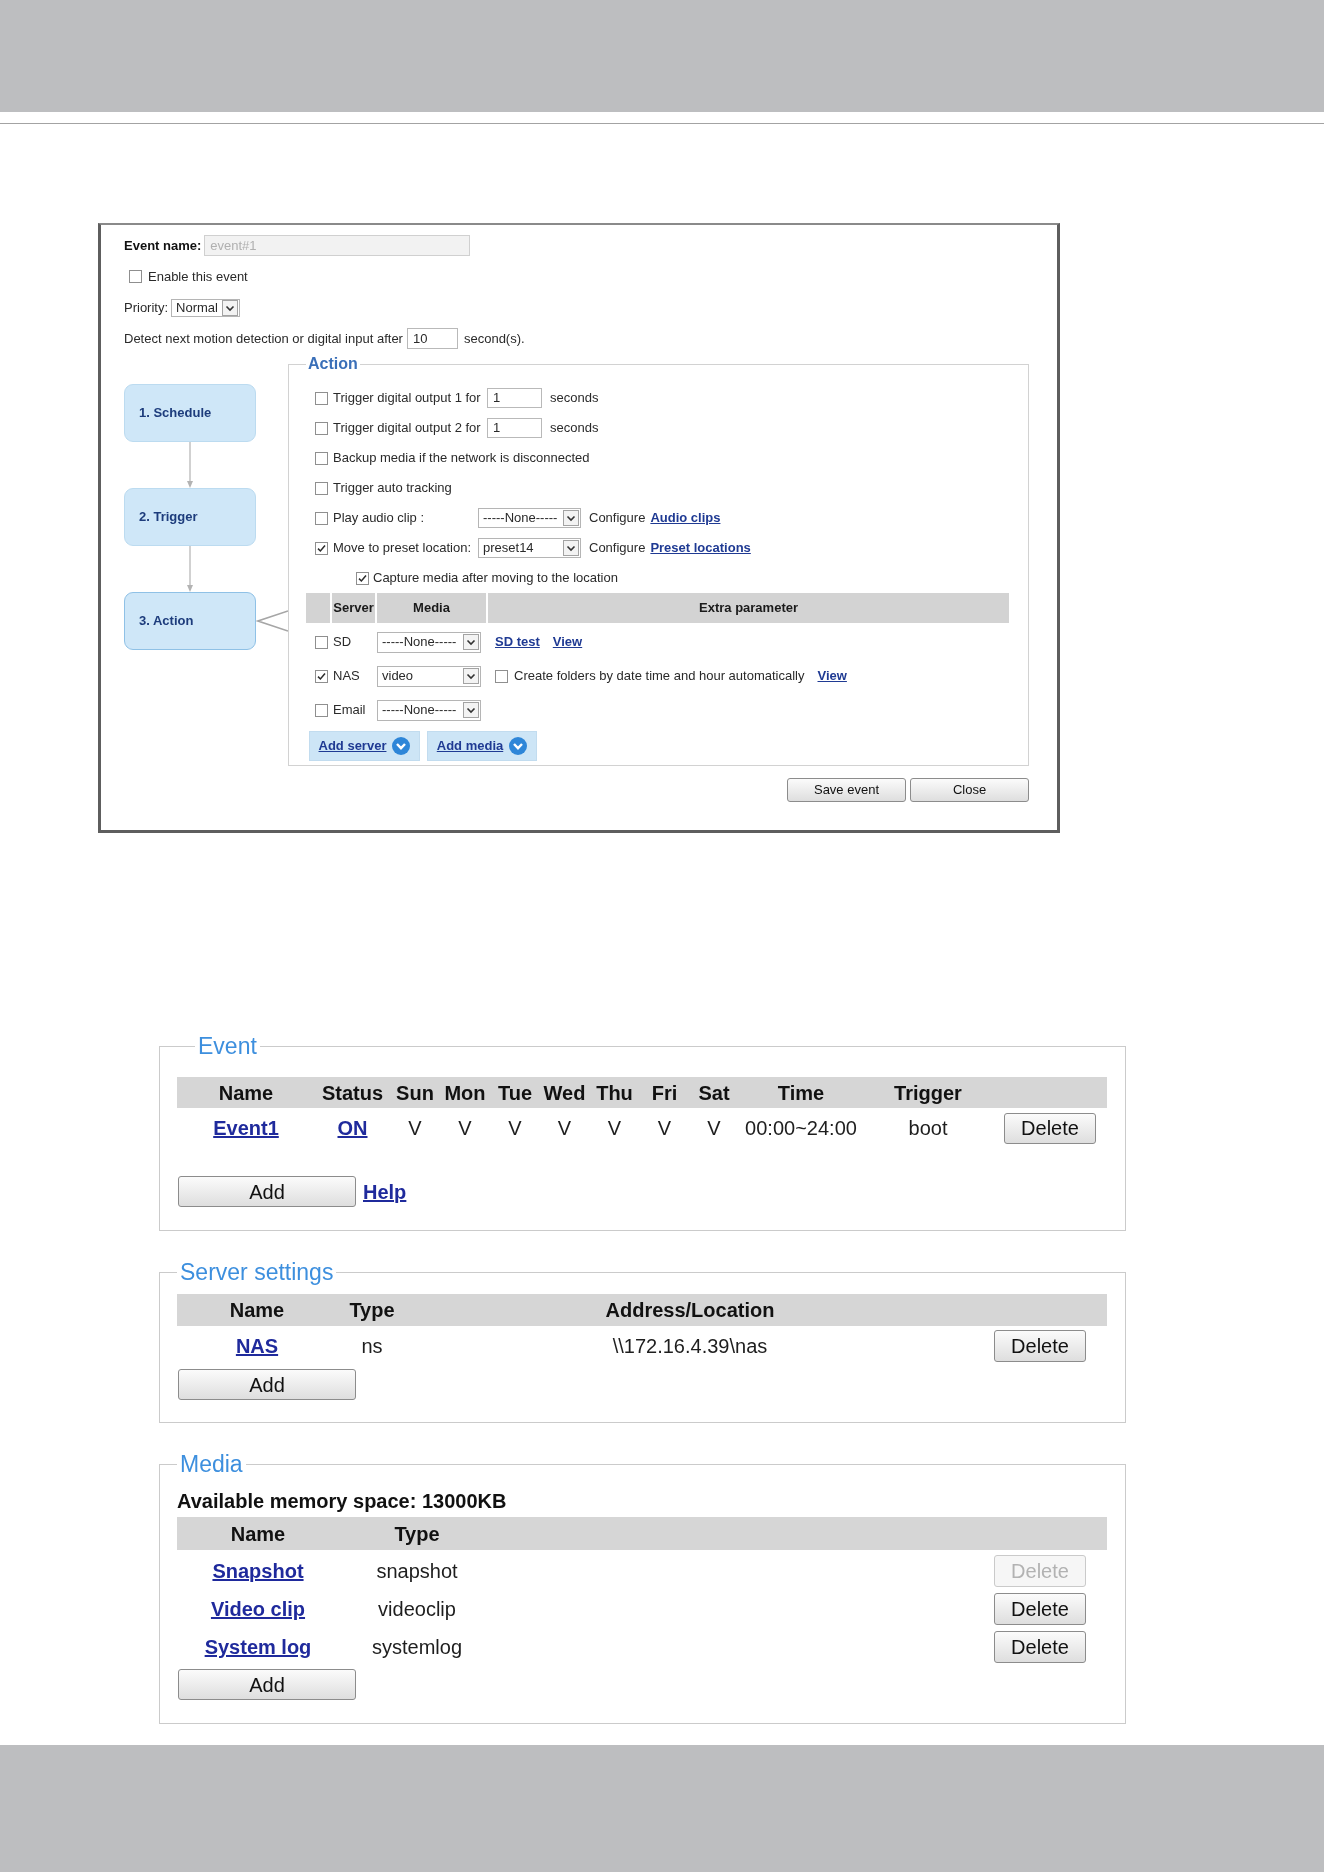  What do you see at coordinates (206, 307) in the screenshot?
I see `dropdown: Normal` at bounding box center [206, 307].